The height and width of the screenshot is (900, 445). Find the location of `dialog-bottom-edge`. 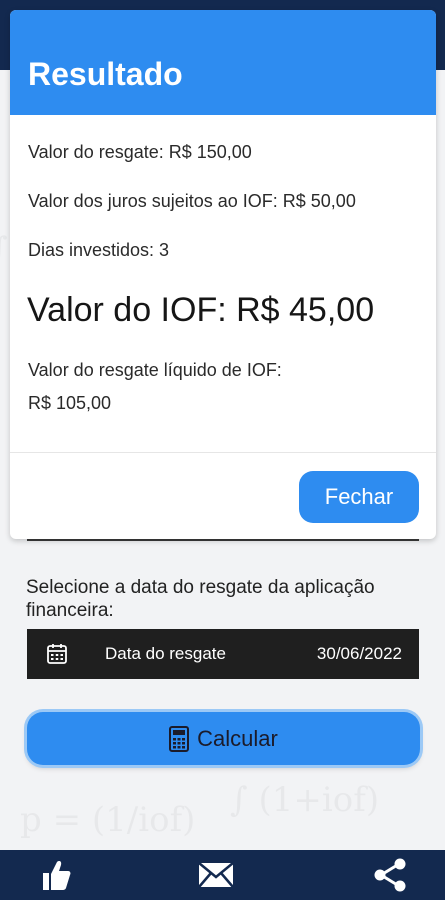

dialog-bottom-edge is located at coordinates (223, 540).